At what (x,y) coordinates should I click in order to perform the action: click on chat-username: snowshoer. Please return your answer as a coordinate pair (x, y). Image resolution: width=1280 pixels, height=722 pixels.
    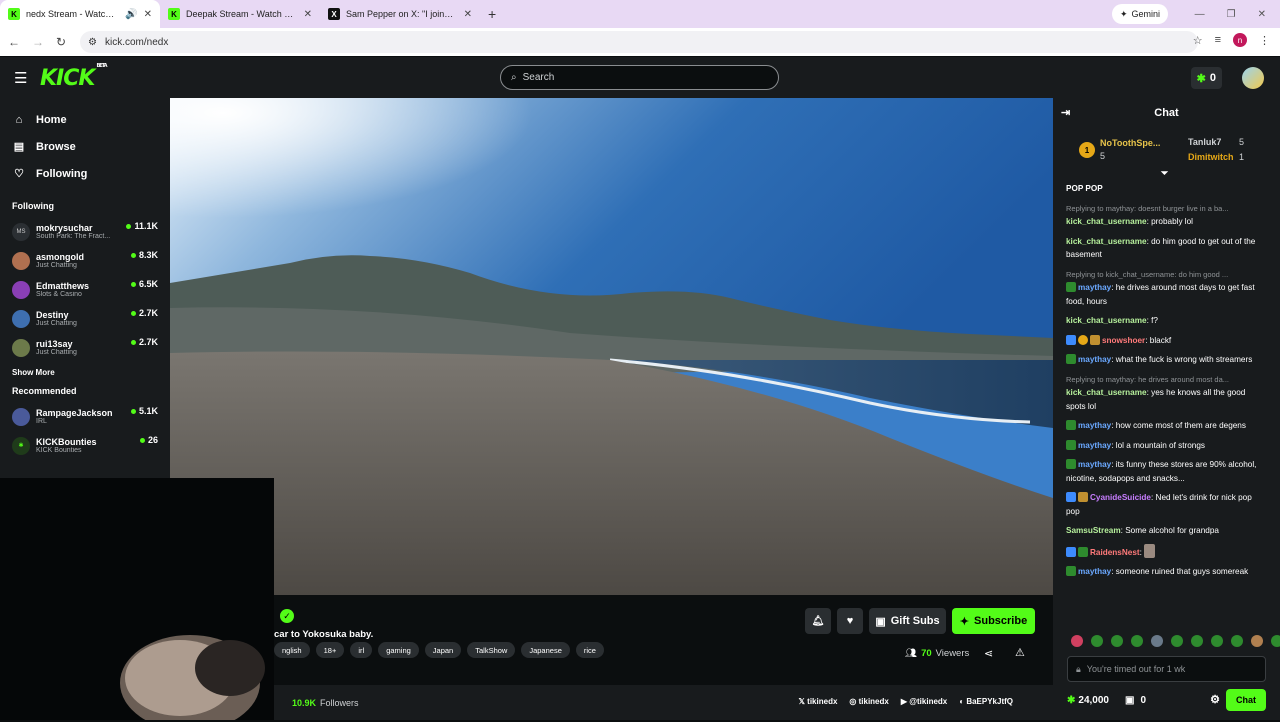
    Looking at the image, I should click on (1123, 340).